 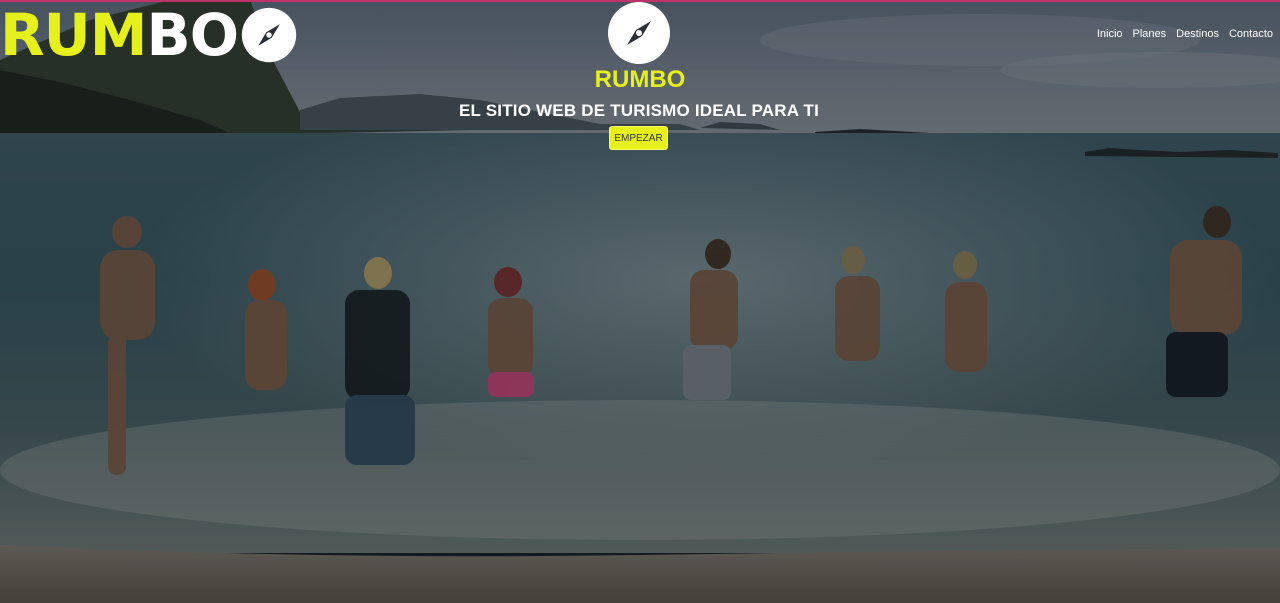 I want to click on site-logo: RUMBO, so click(x=149, y=35).